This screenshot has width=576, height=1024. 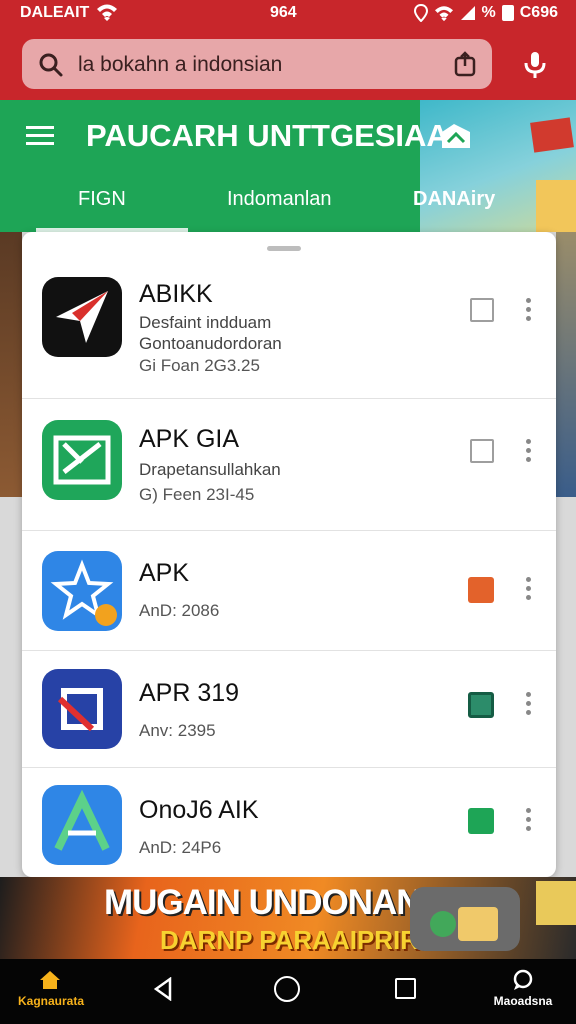 I want to click on app-meta: Anv: 2395, so click(x=177, y=730).